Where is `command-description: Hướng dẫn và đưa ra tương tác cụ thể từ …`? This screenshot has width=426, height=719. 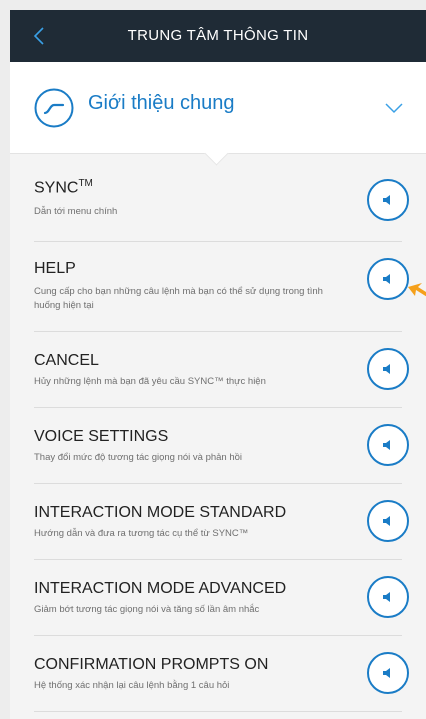 command-description: Hướng dẫn và đưa ra tương tác cụ thể từ … is located at coordinates (141, 533).